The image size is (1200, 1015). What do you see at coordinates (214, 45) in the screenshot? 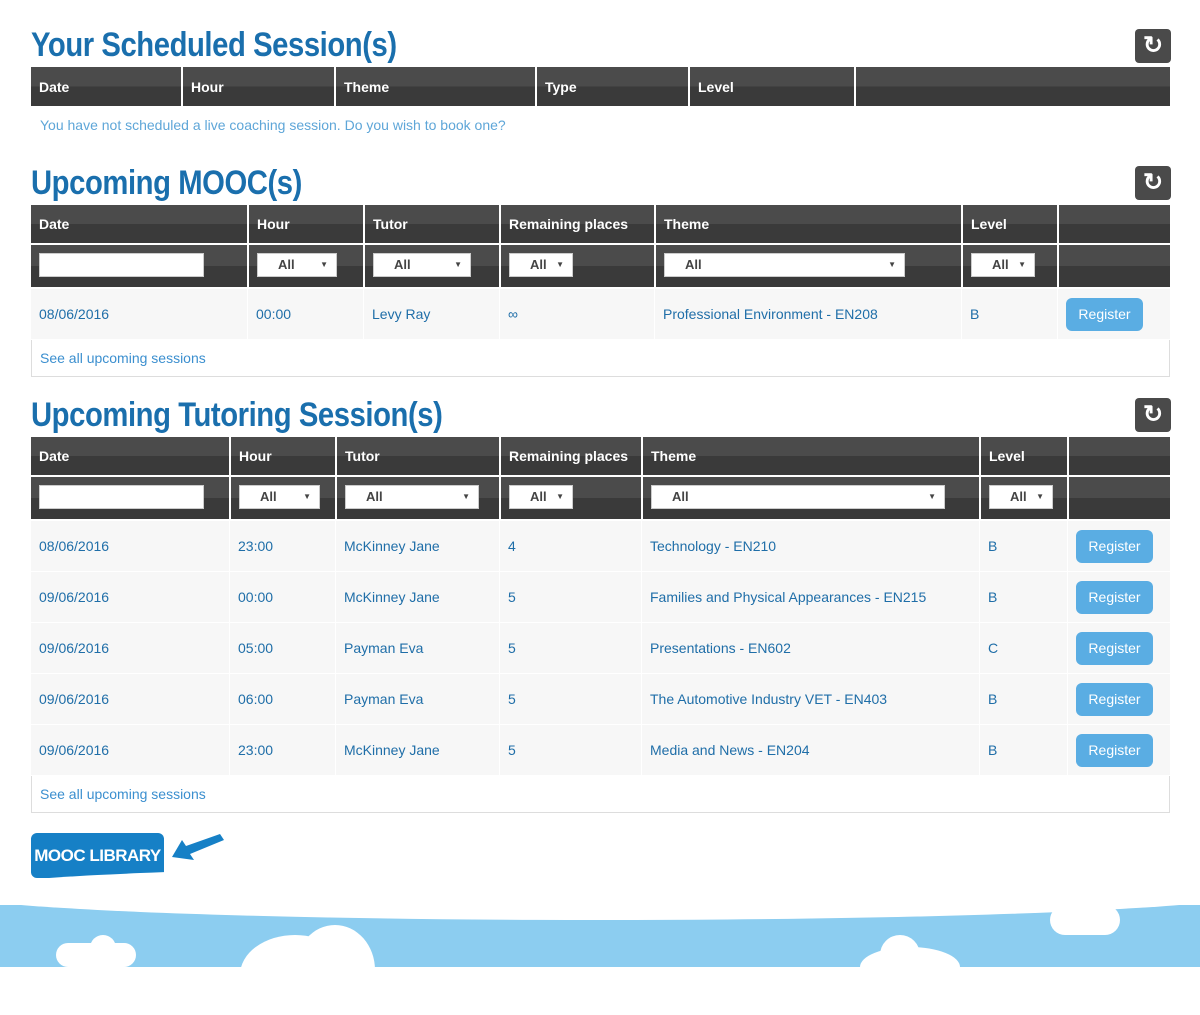
I see `scheduled-title: Your Scheduled Session(s)` at bounding box center [214, 45].